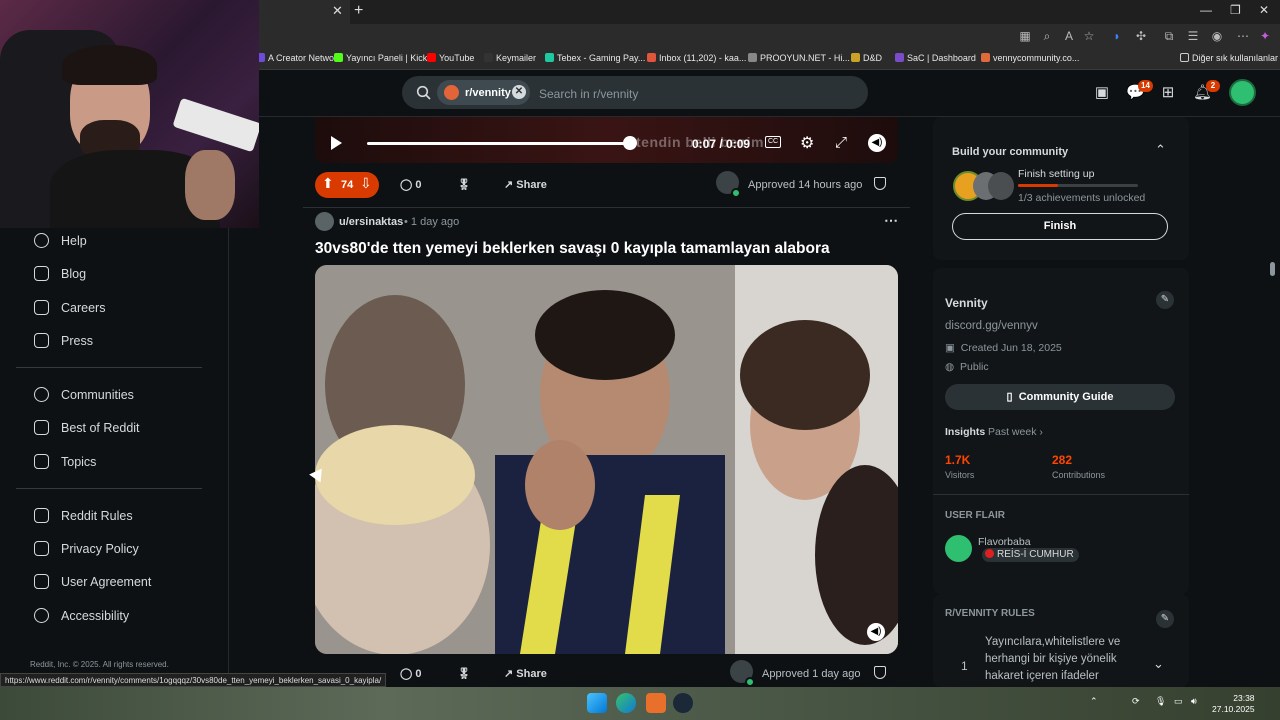  I want to click on community-description: discord.gg/vennyv, so click(991, 326).